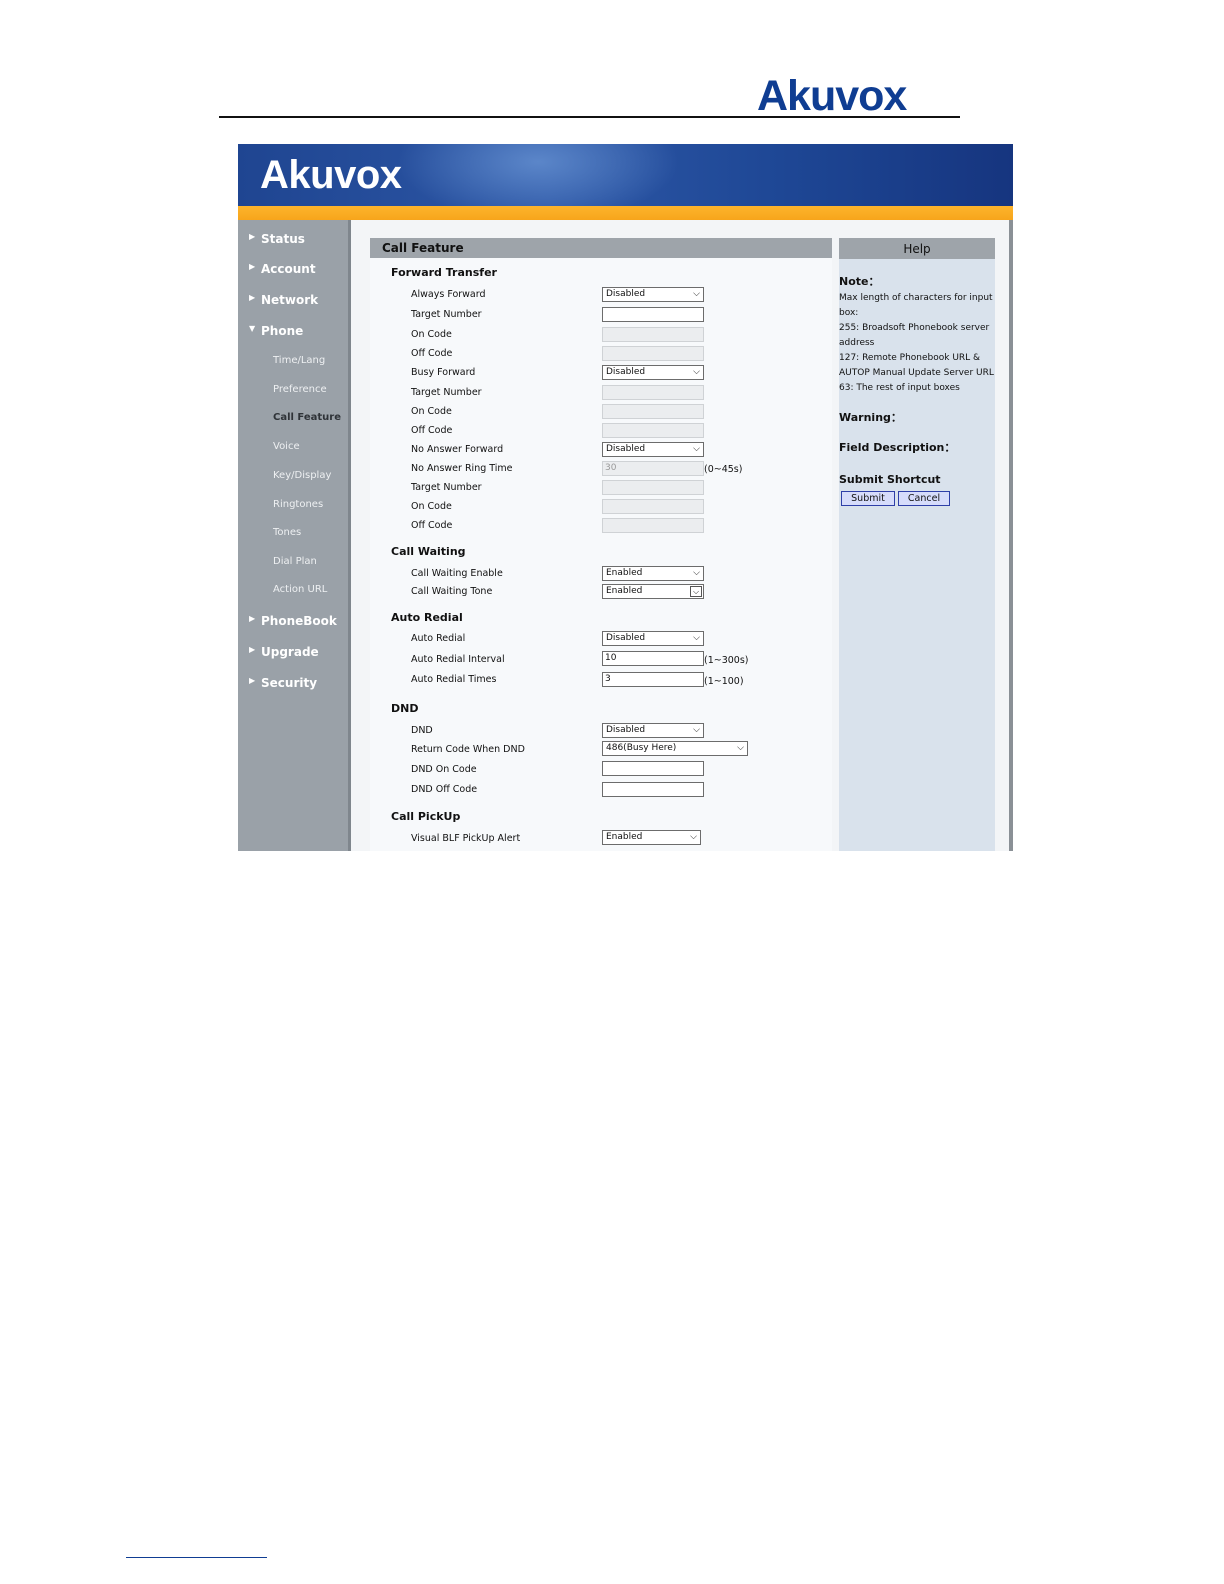 Image resolution: width=1224 pixels, height=1584 pixels. I want to click on sidebar-item-phone: ▼ Phone, so click(276, 331).